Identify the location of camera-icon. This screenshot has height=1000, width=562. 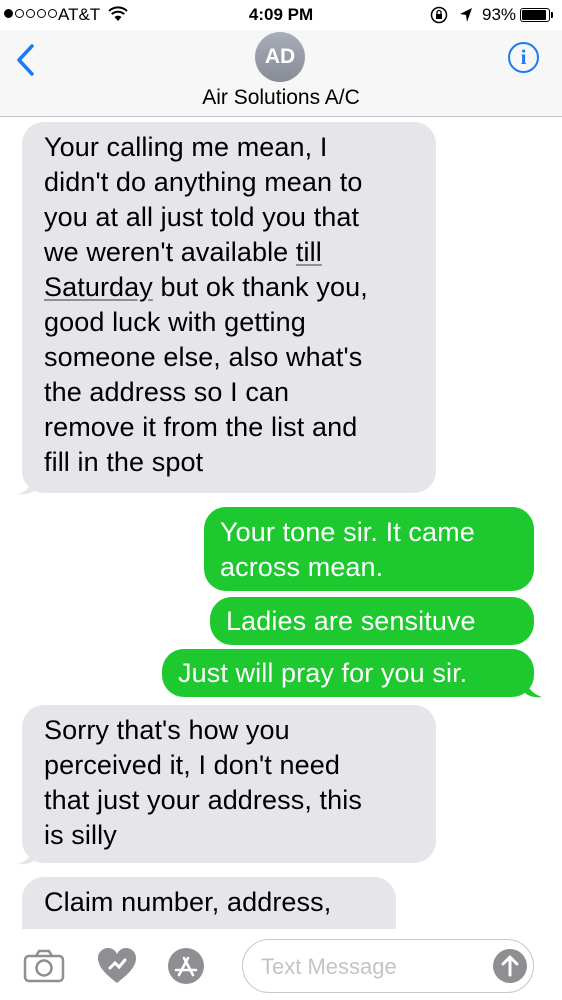
(44, 966).